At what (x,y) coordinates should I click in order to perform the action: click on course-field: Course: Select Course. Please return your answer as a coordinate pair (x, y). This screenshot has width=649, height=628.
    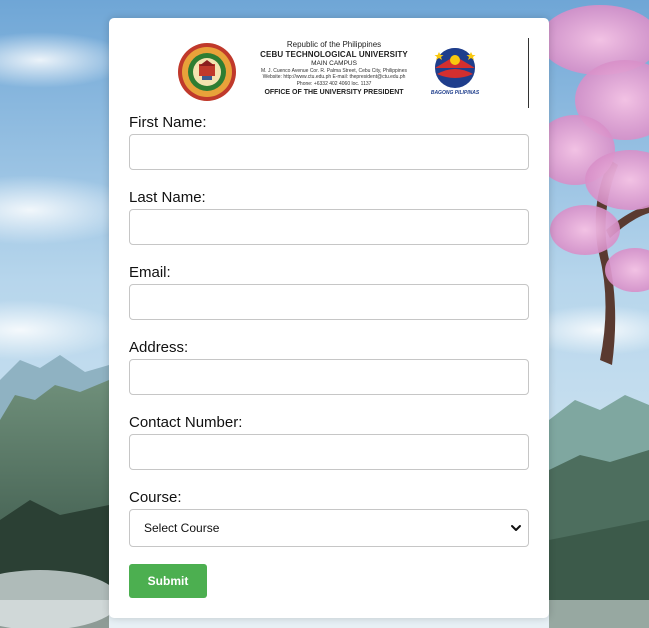
    Looking at the image, I should click on (329, 517).